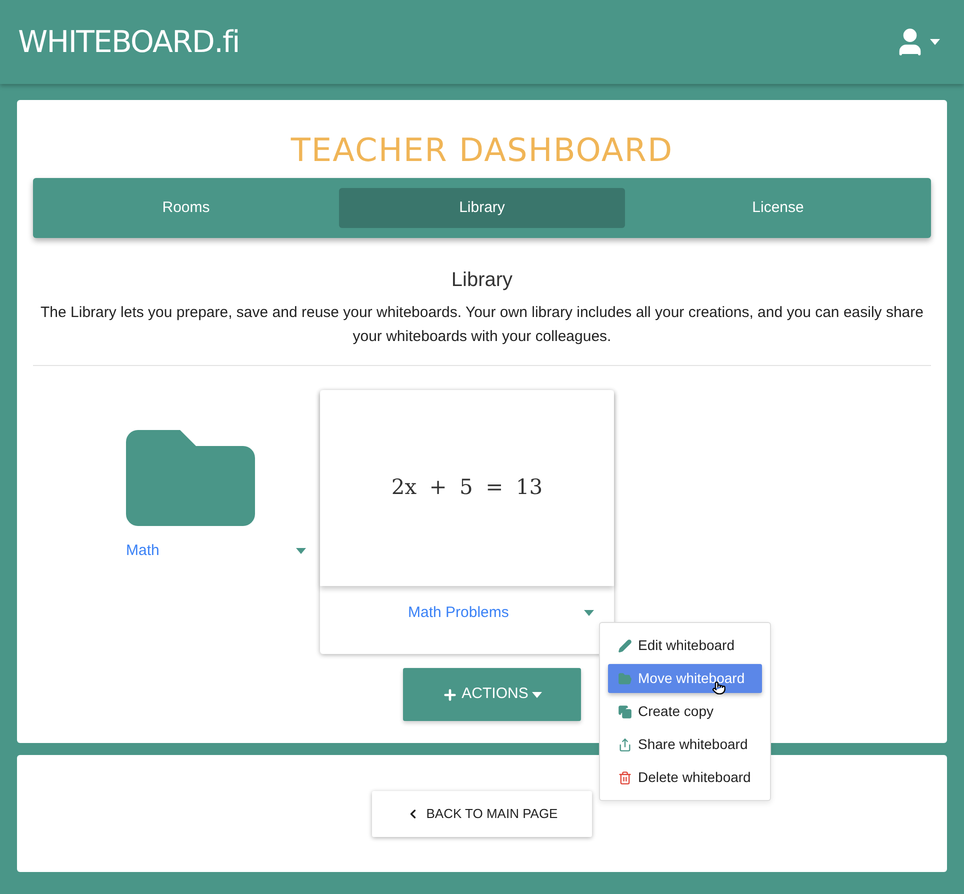  Describe the element at coordinates (458, 613) in the screenshot. I see `whiteboard-name: Math Problems` at that location.